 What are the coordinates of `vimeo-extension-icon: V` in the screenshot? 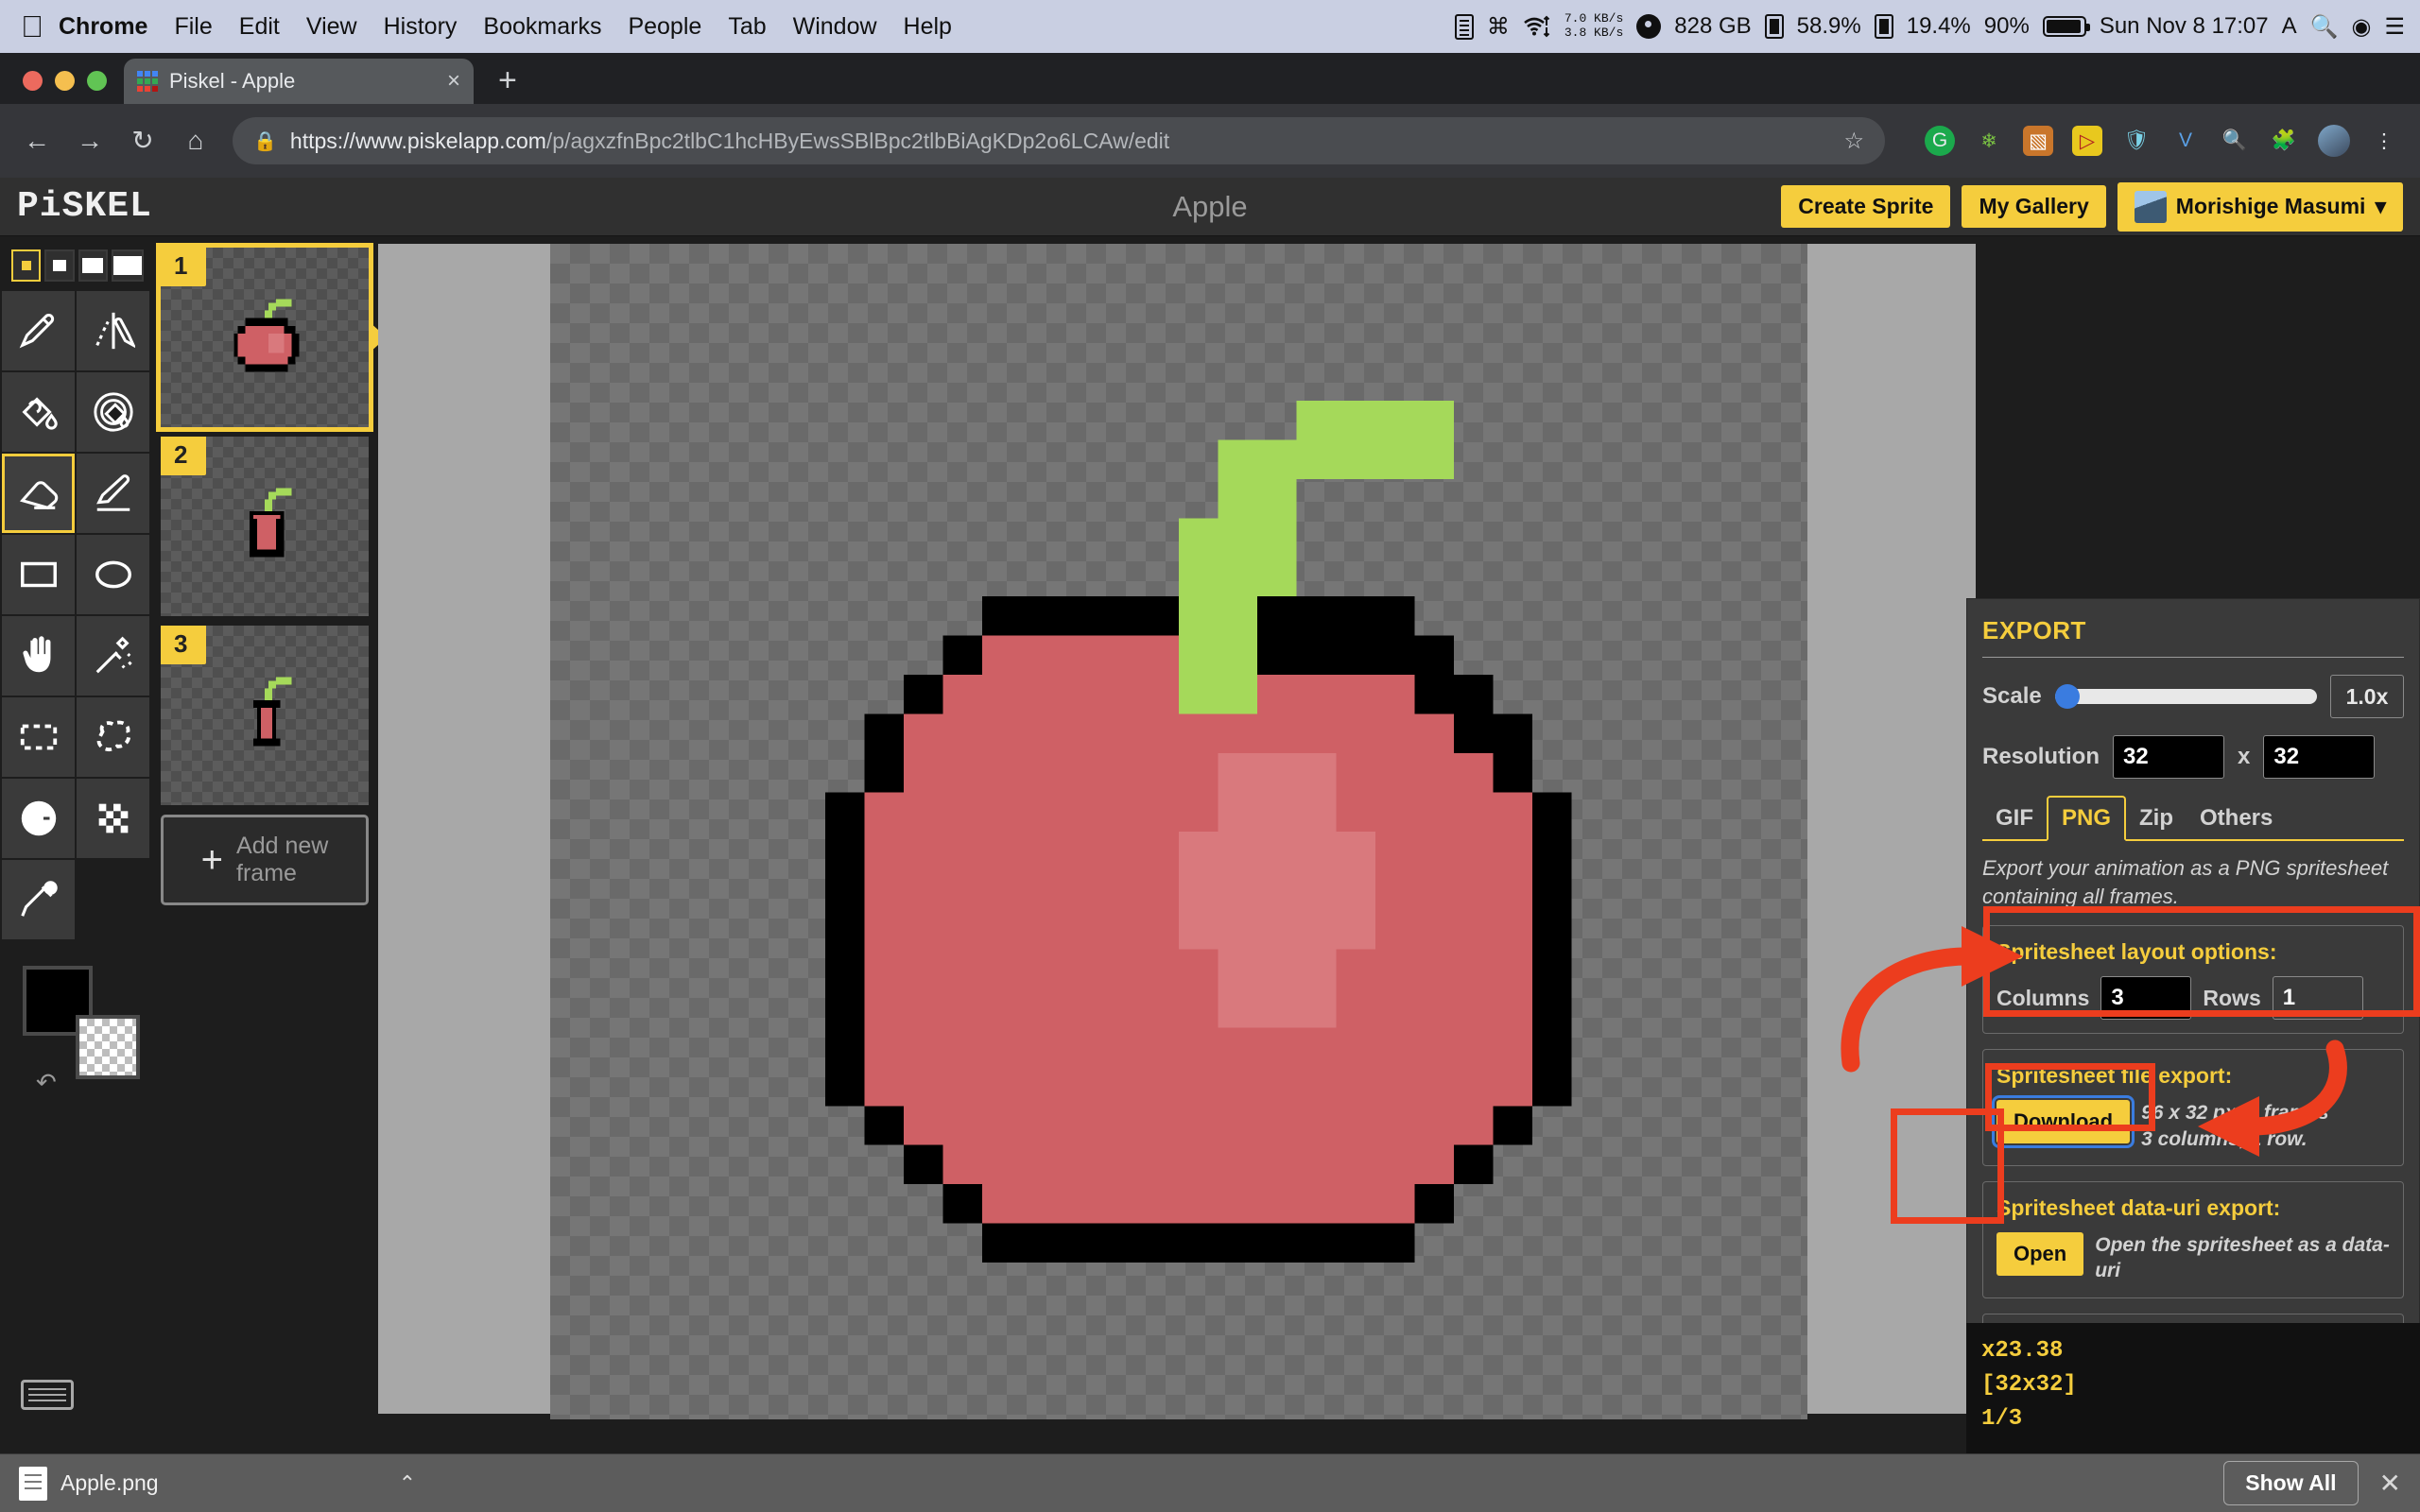 It's located at (2185, 141).